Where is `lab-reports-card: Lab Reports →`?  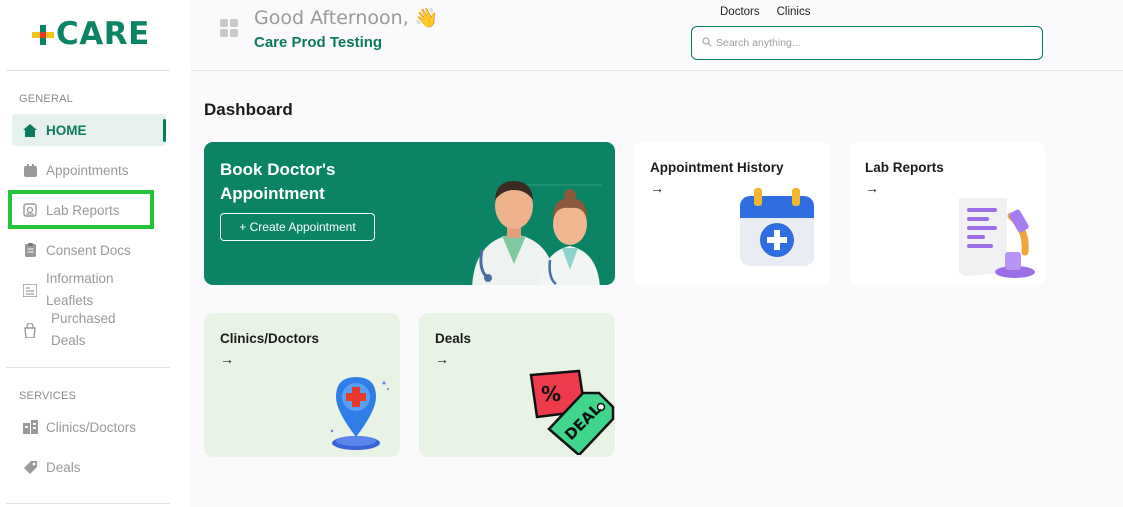 lab-reports-card: Lab Reports → is located at coordinates (947, 213).